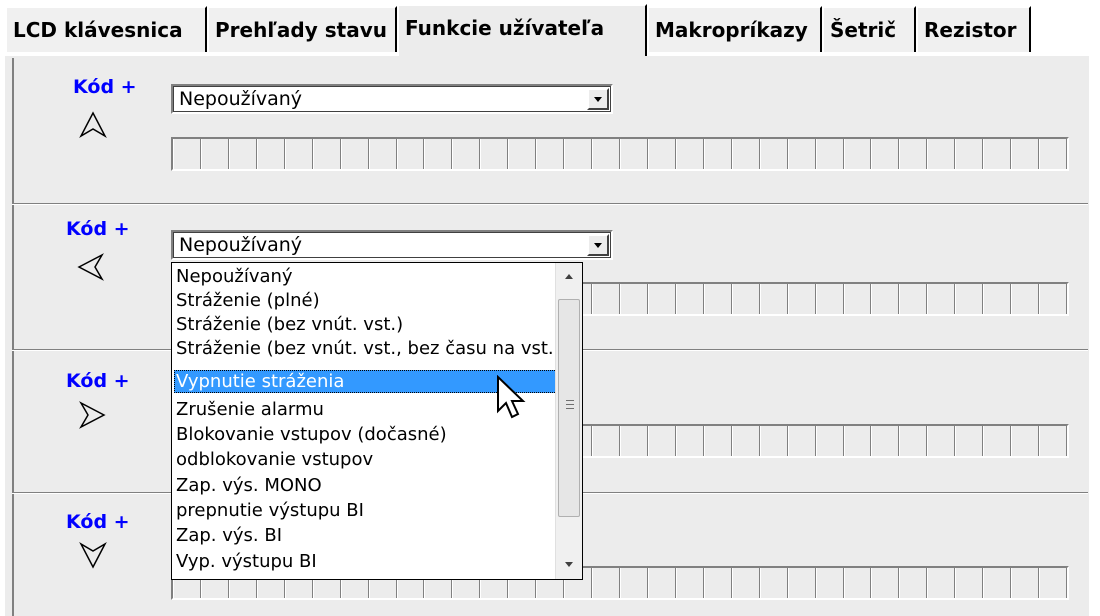  What do you see at coordinates (376, 561) in the screenshot?
I see `dropdown-option: Vyp. výstupu BI` at bounding box center [376, 561].